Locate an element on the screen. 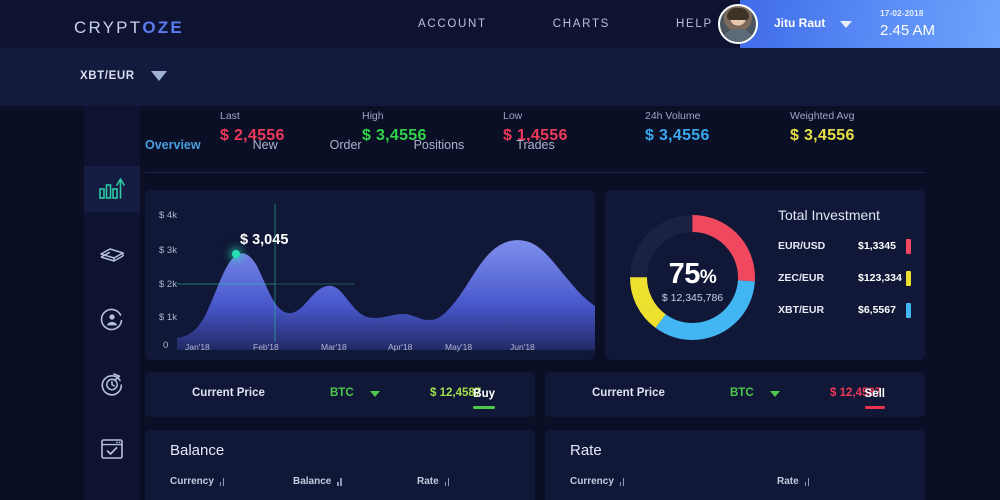  pair-label: XBT/EUR is located at coordinates (107, 76).